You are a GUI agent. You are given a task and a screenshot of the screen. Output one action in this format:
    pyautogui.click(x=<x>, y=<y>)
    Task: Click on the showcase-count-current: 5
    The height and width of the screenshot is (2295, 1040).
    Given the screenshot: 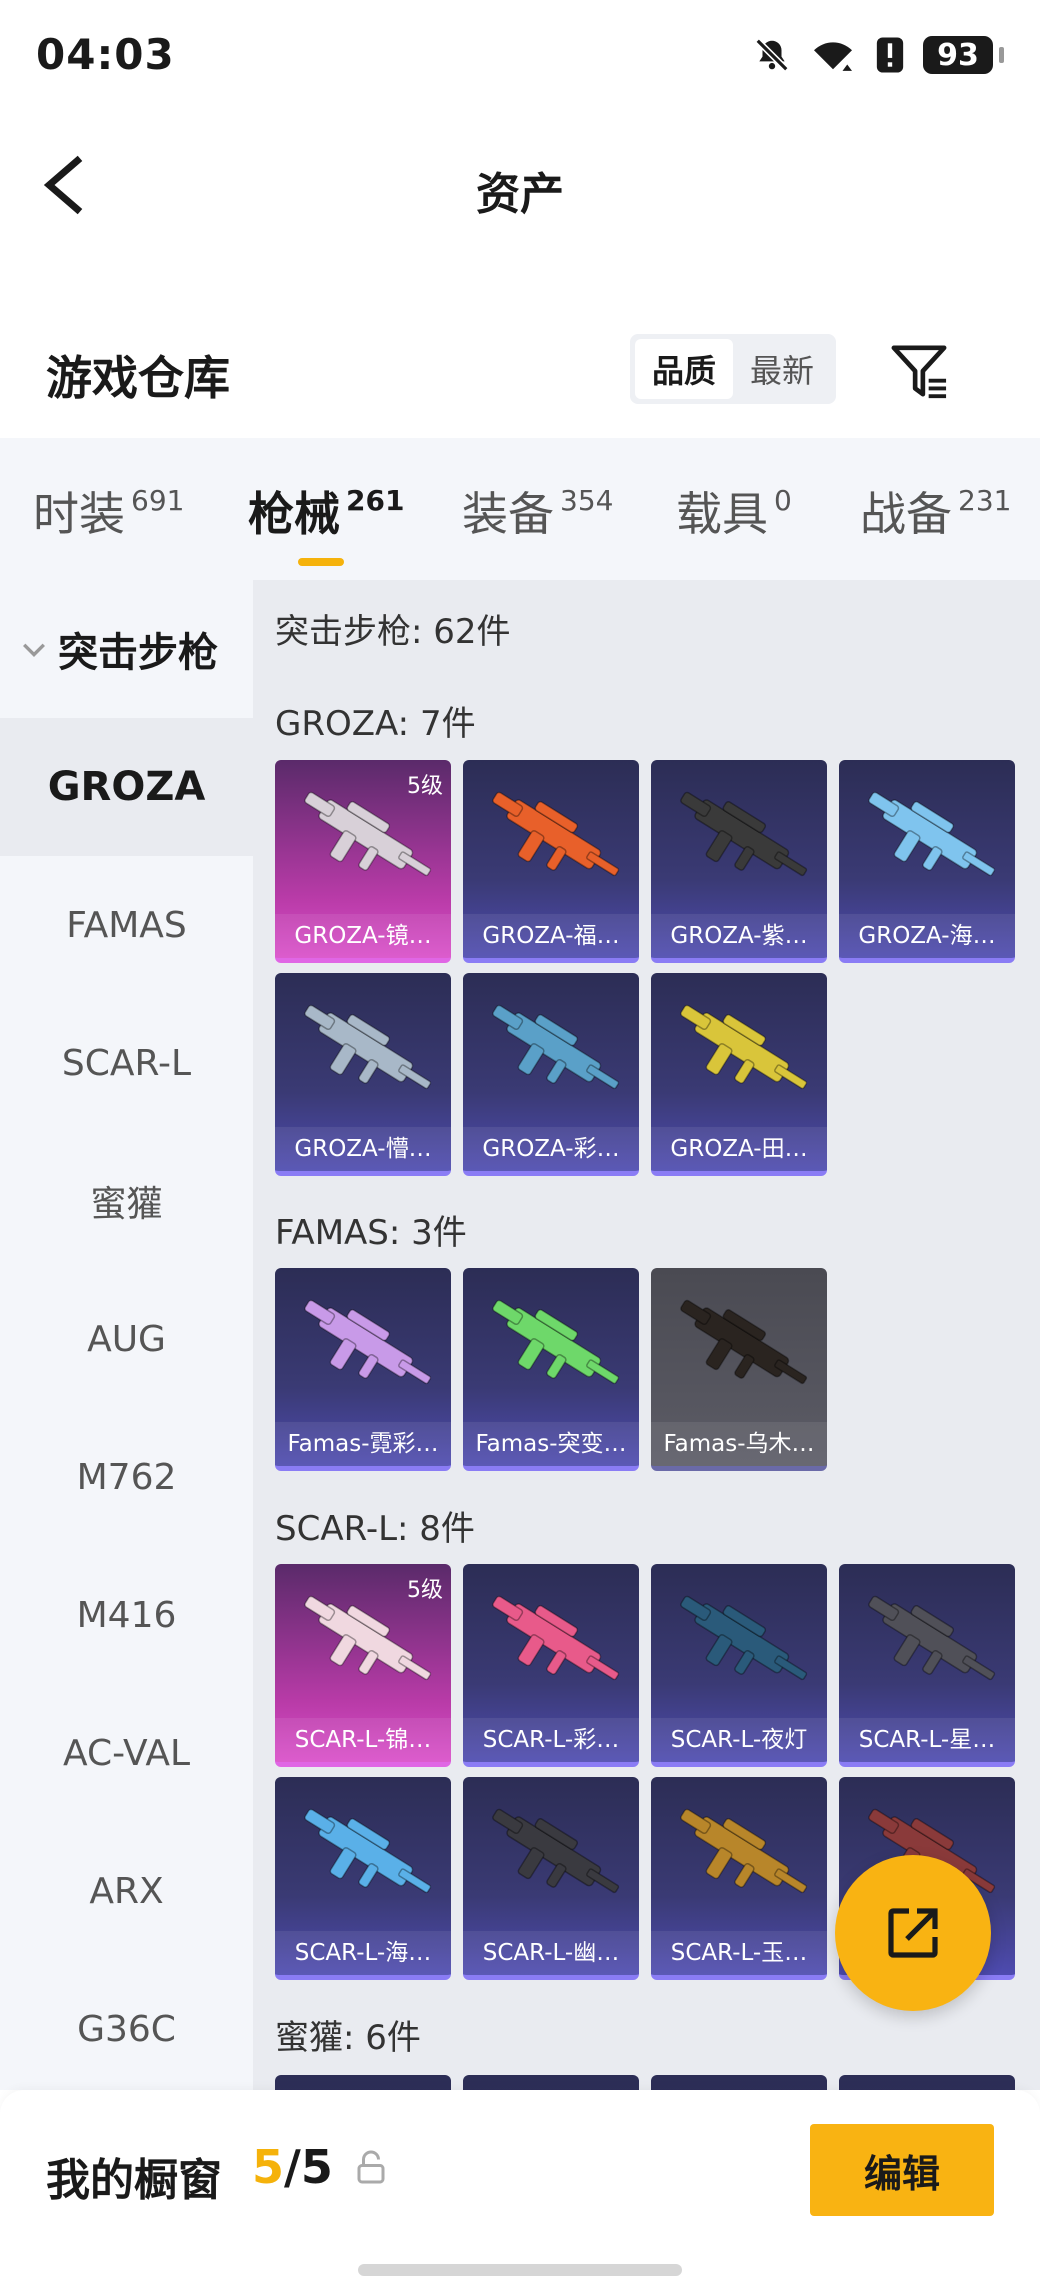 What is the action you would take?
    pyautogui.click(x=268, y=2167)
    